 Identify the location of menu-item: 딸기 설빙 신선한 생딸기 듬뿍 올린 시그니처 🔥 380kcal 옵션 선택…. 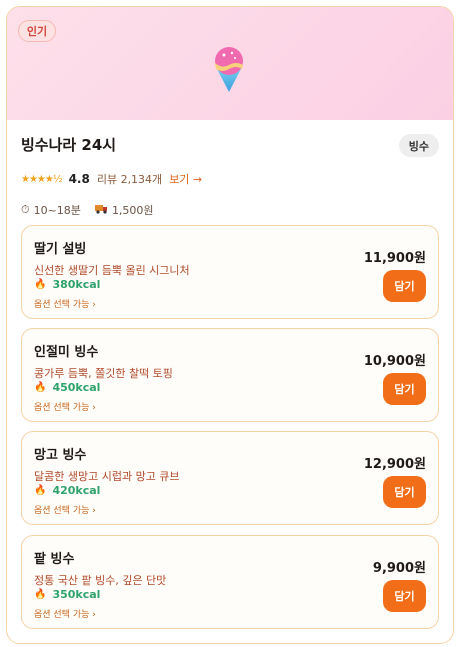
(230, 272).